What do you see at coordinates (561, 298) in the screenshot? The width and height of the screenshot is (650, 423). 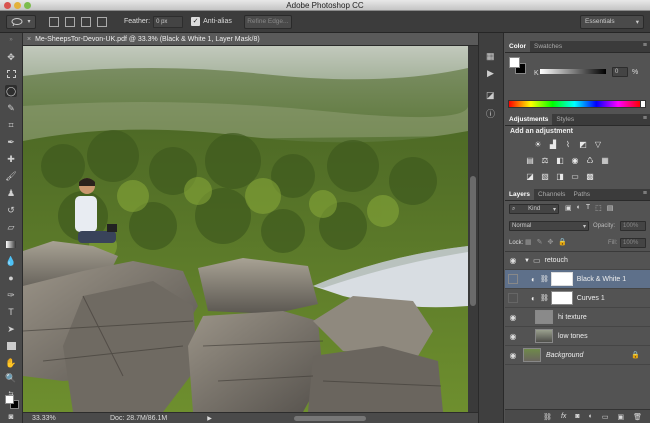 I see `layer-mask-thumbnail` at bounding box center [561, 298].